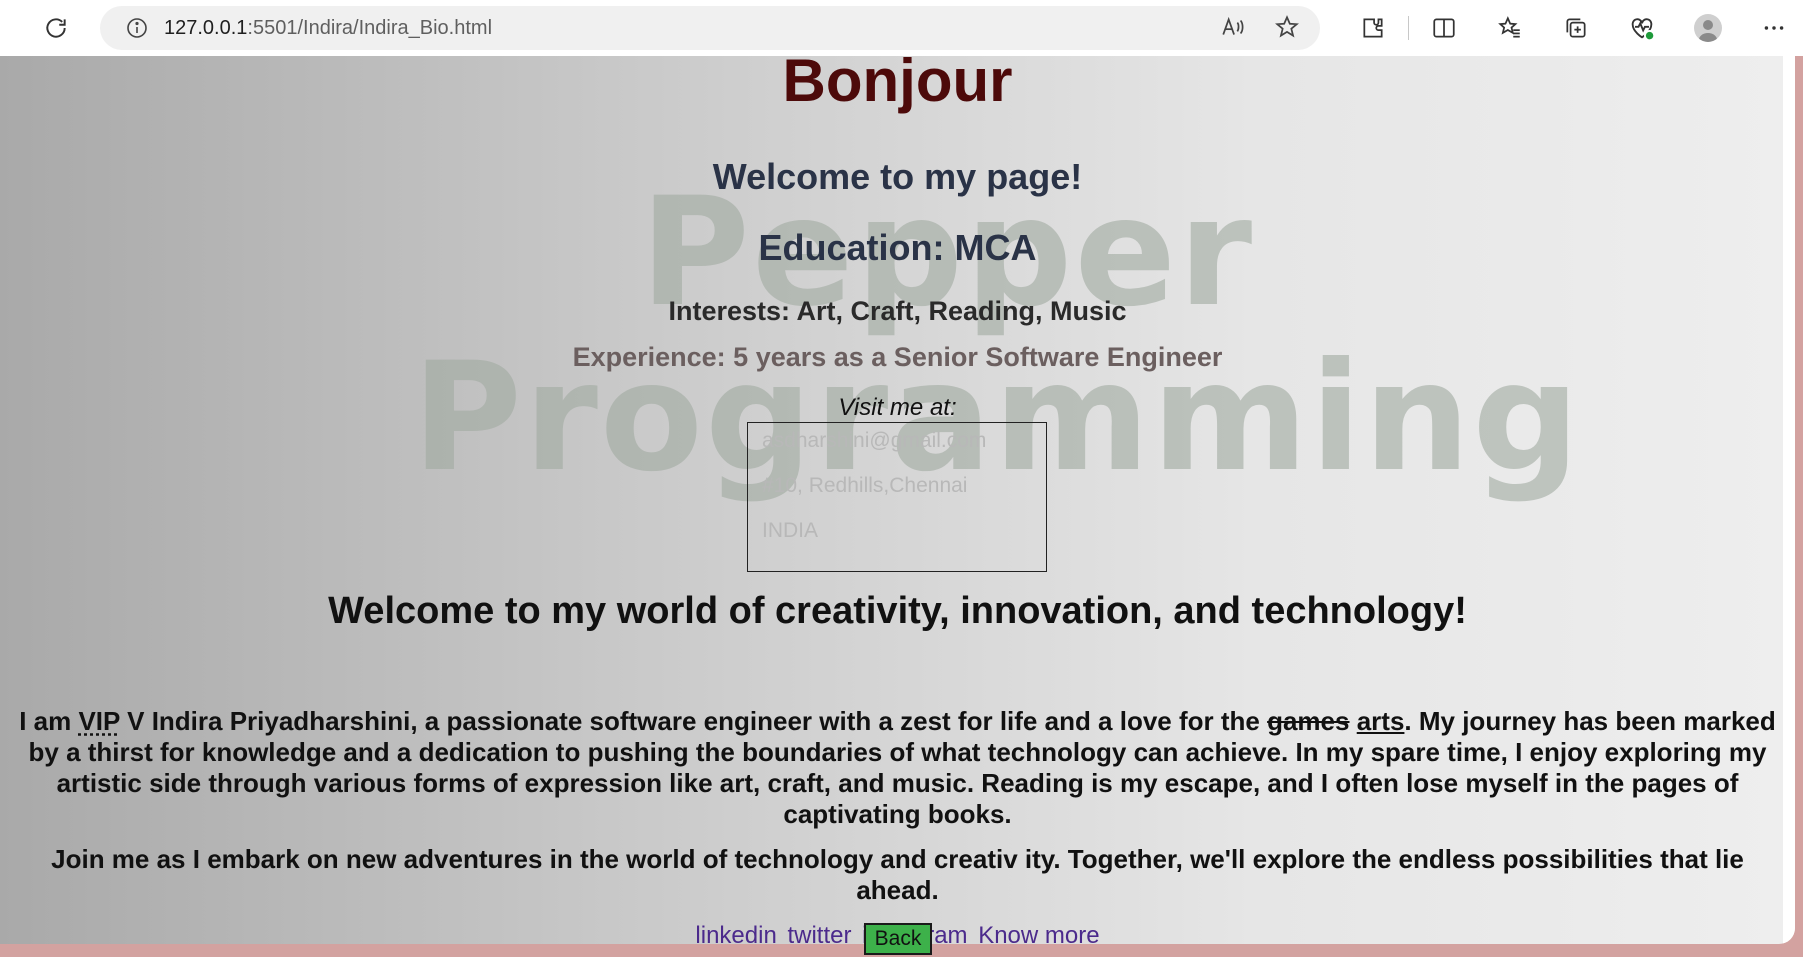 This screenshot has width=1803, height=957. I want to click on read-aloud-icon, so click(1233, 29).